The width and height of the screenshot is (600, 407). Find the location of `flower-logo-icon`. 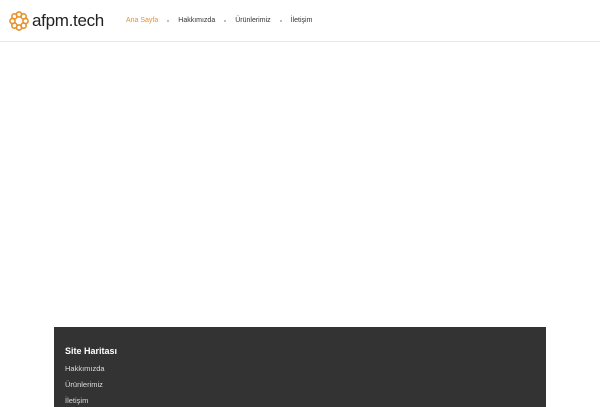

flower-logo-icon is located at coordinates (19, 20).